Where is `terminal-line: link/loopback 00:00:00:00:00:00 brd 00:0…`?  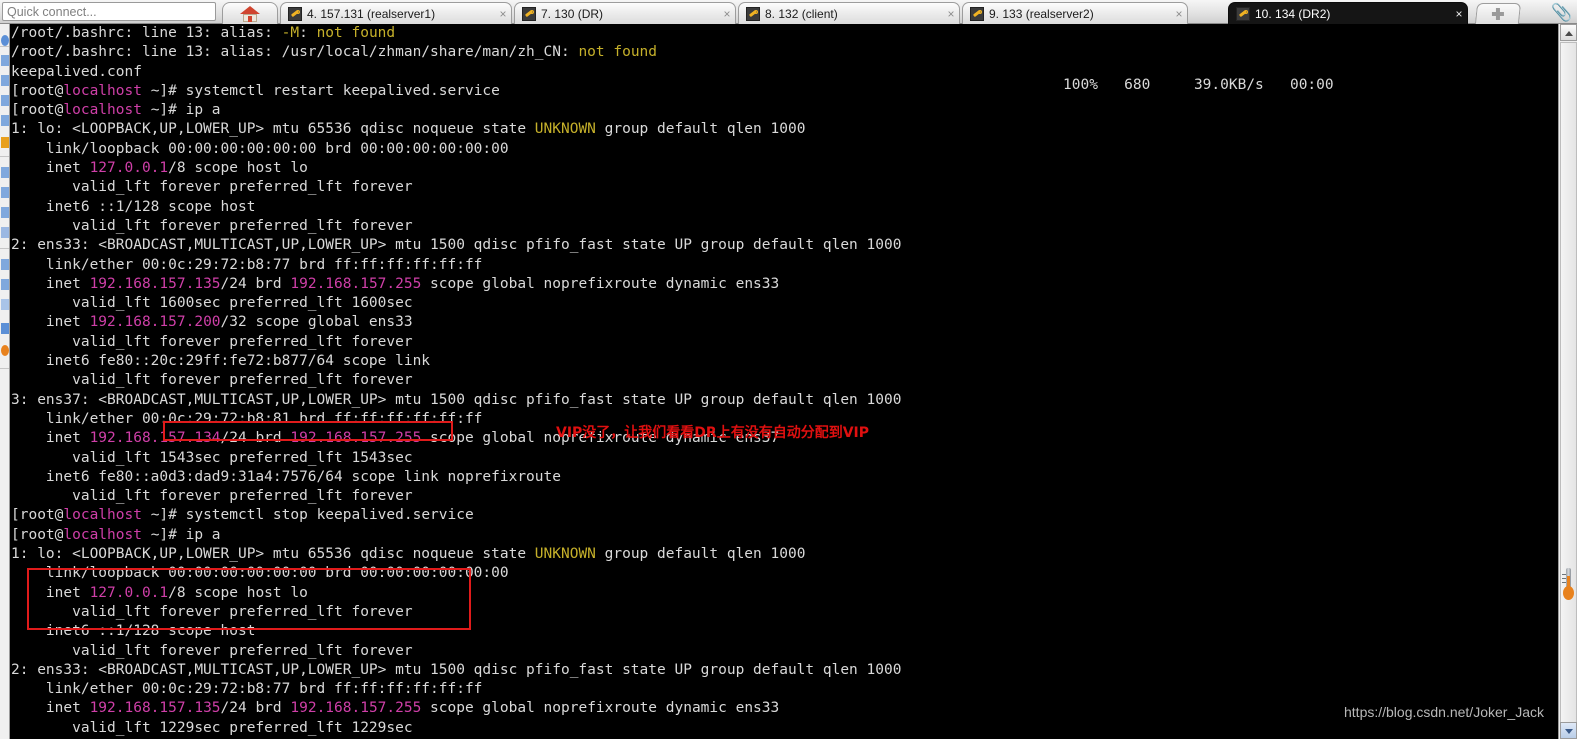 terminal-line: link/loopback 00:00:00:00:00:00 brd 00:0… is located at coordinates (456, 149).